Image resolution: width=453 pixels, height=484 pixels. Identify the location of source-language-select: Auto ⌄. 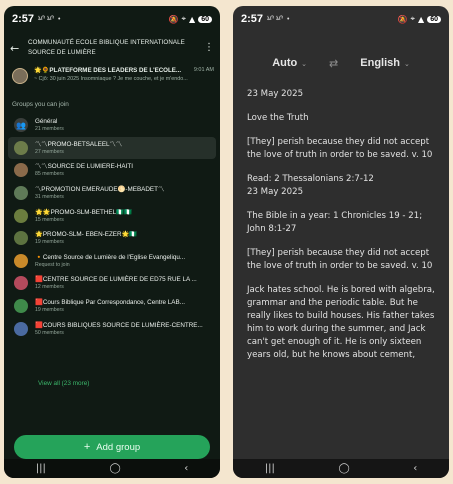
(289, 63).